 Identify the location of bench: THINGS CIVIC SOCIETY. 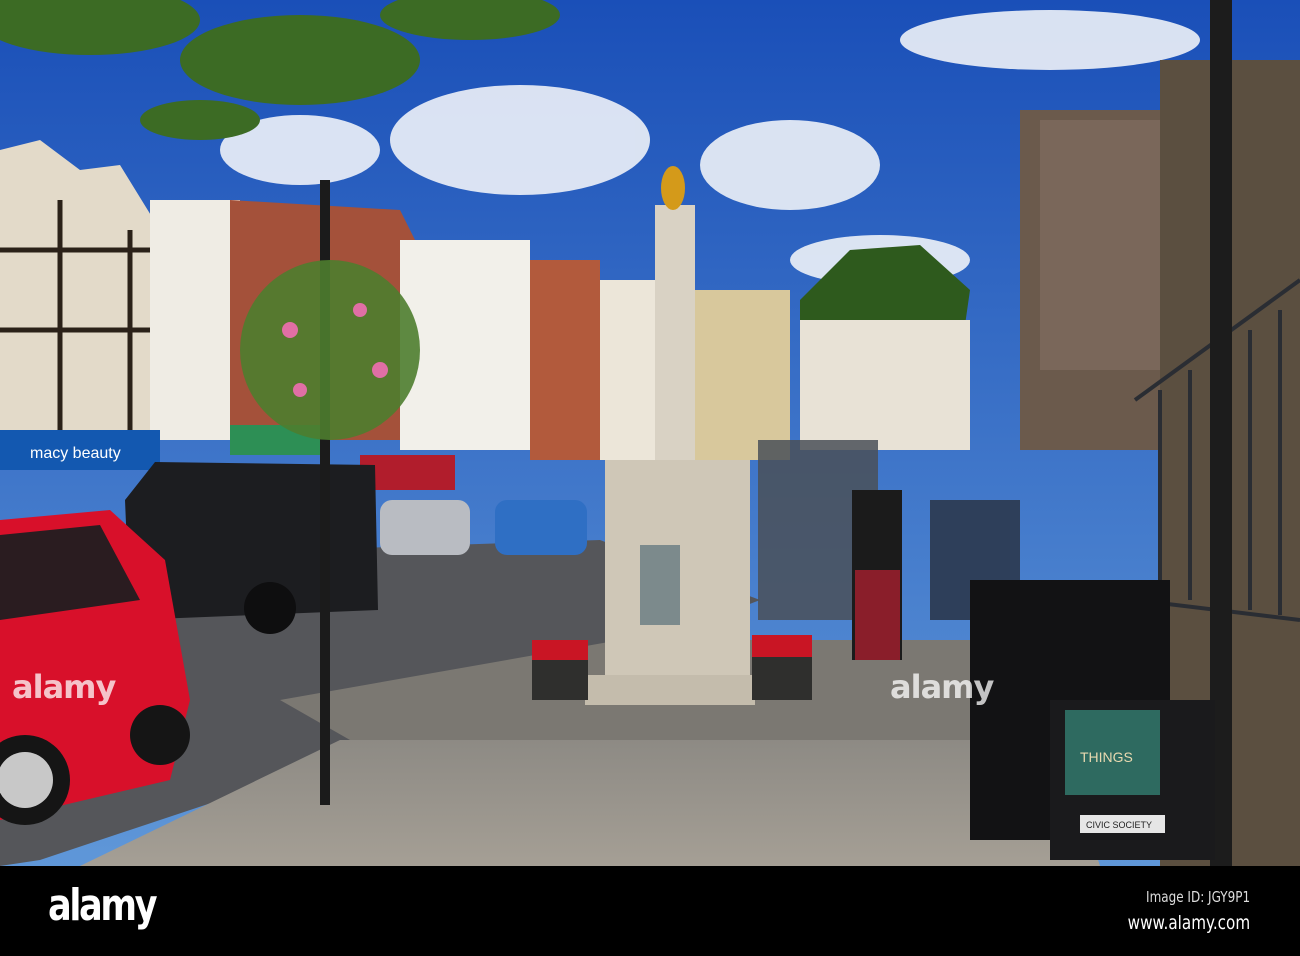
(1132, 780).